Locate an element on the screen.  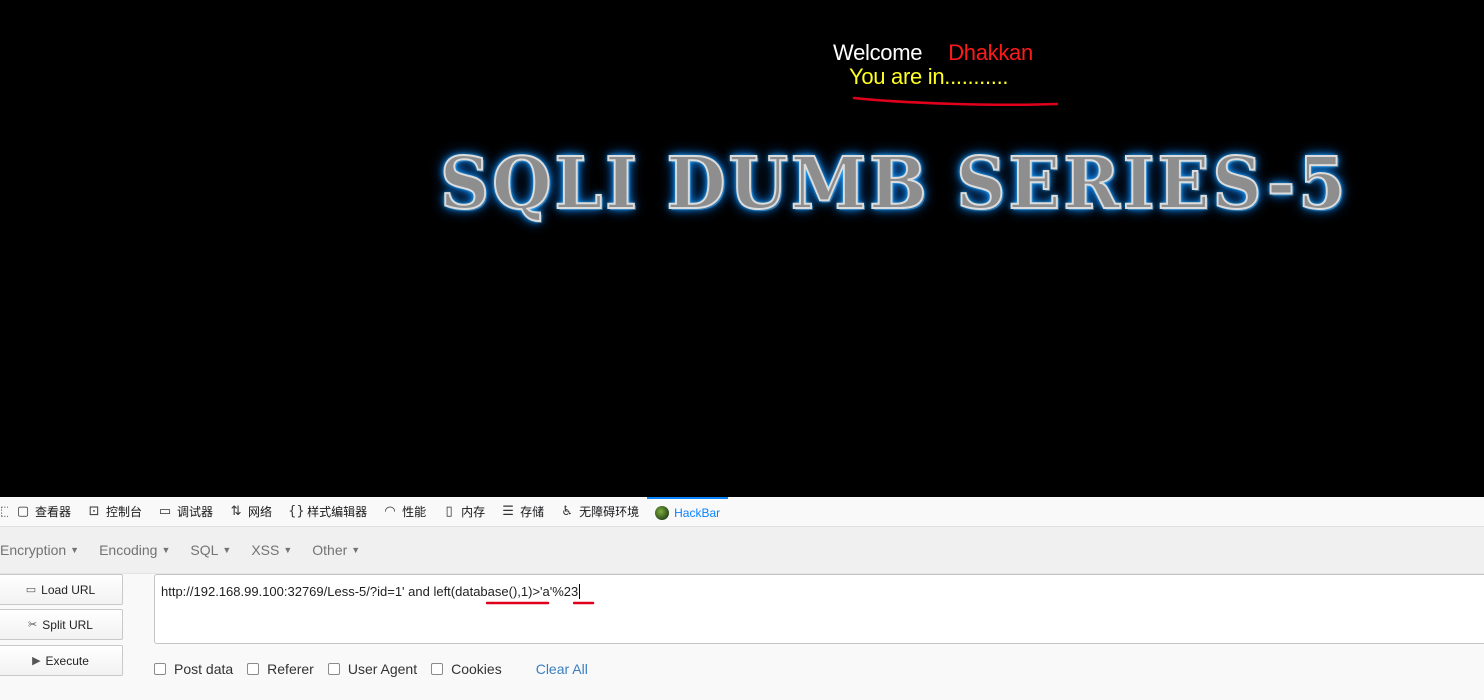
tab-label: 存储 is located at coordinates (532, 512).